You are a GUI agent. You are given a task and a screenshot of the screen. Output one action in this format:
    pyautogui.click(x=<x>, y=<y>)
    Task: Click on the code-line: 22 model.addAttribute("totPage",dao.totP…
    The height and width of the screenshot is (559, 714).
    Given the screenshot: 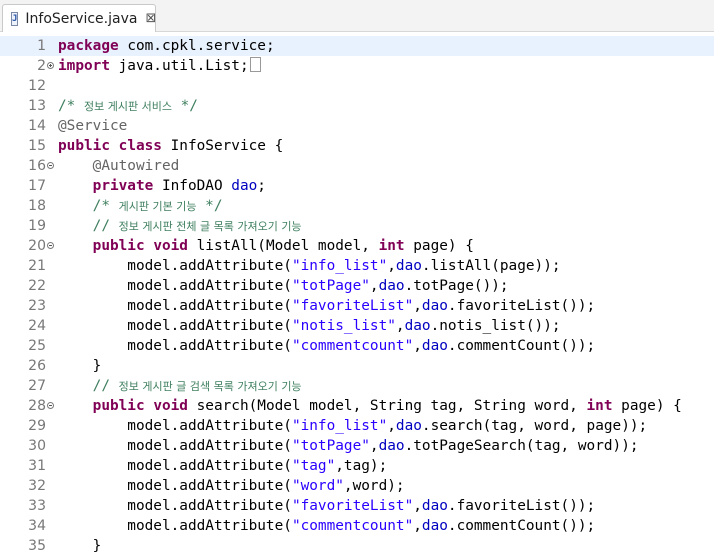 What is the action you would take?
    pyautogui.click(x=357, y=286)
    